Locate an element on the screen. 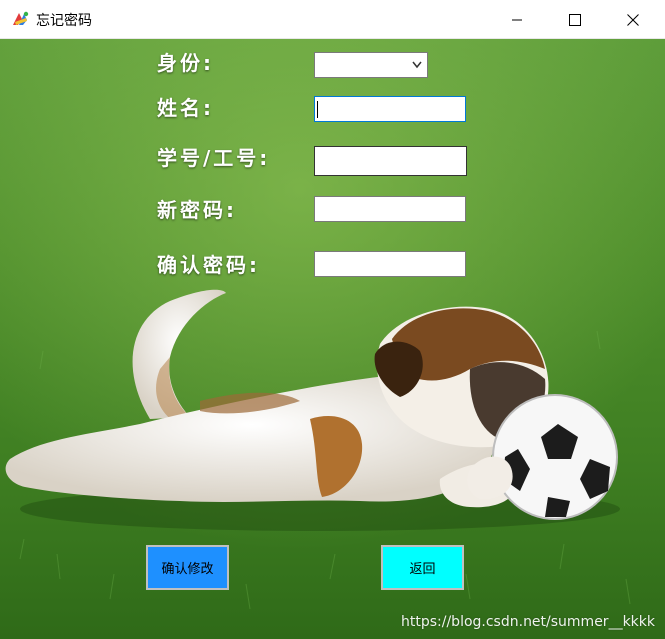 The image size is (665, 639). maximize-icon is located at coordinates (575, 19).